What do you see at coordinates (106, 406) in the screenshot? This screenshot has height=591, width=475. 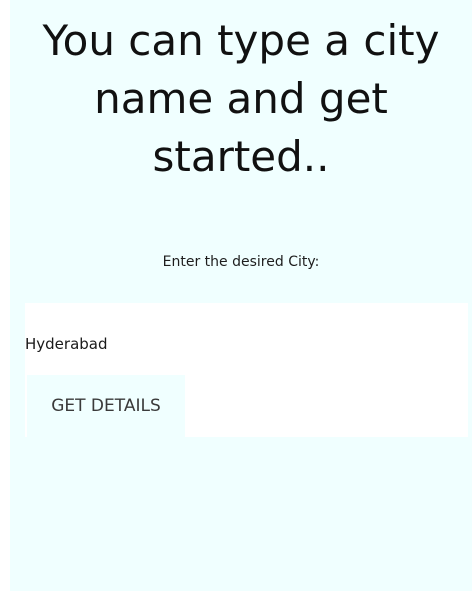 I see `get-details-button: GET DETAILS` at bounding box center [106, 406].